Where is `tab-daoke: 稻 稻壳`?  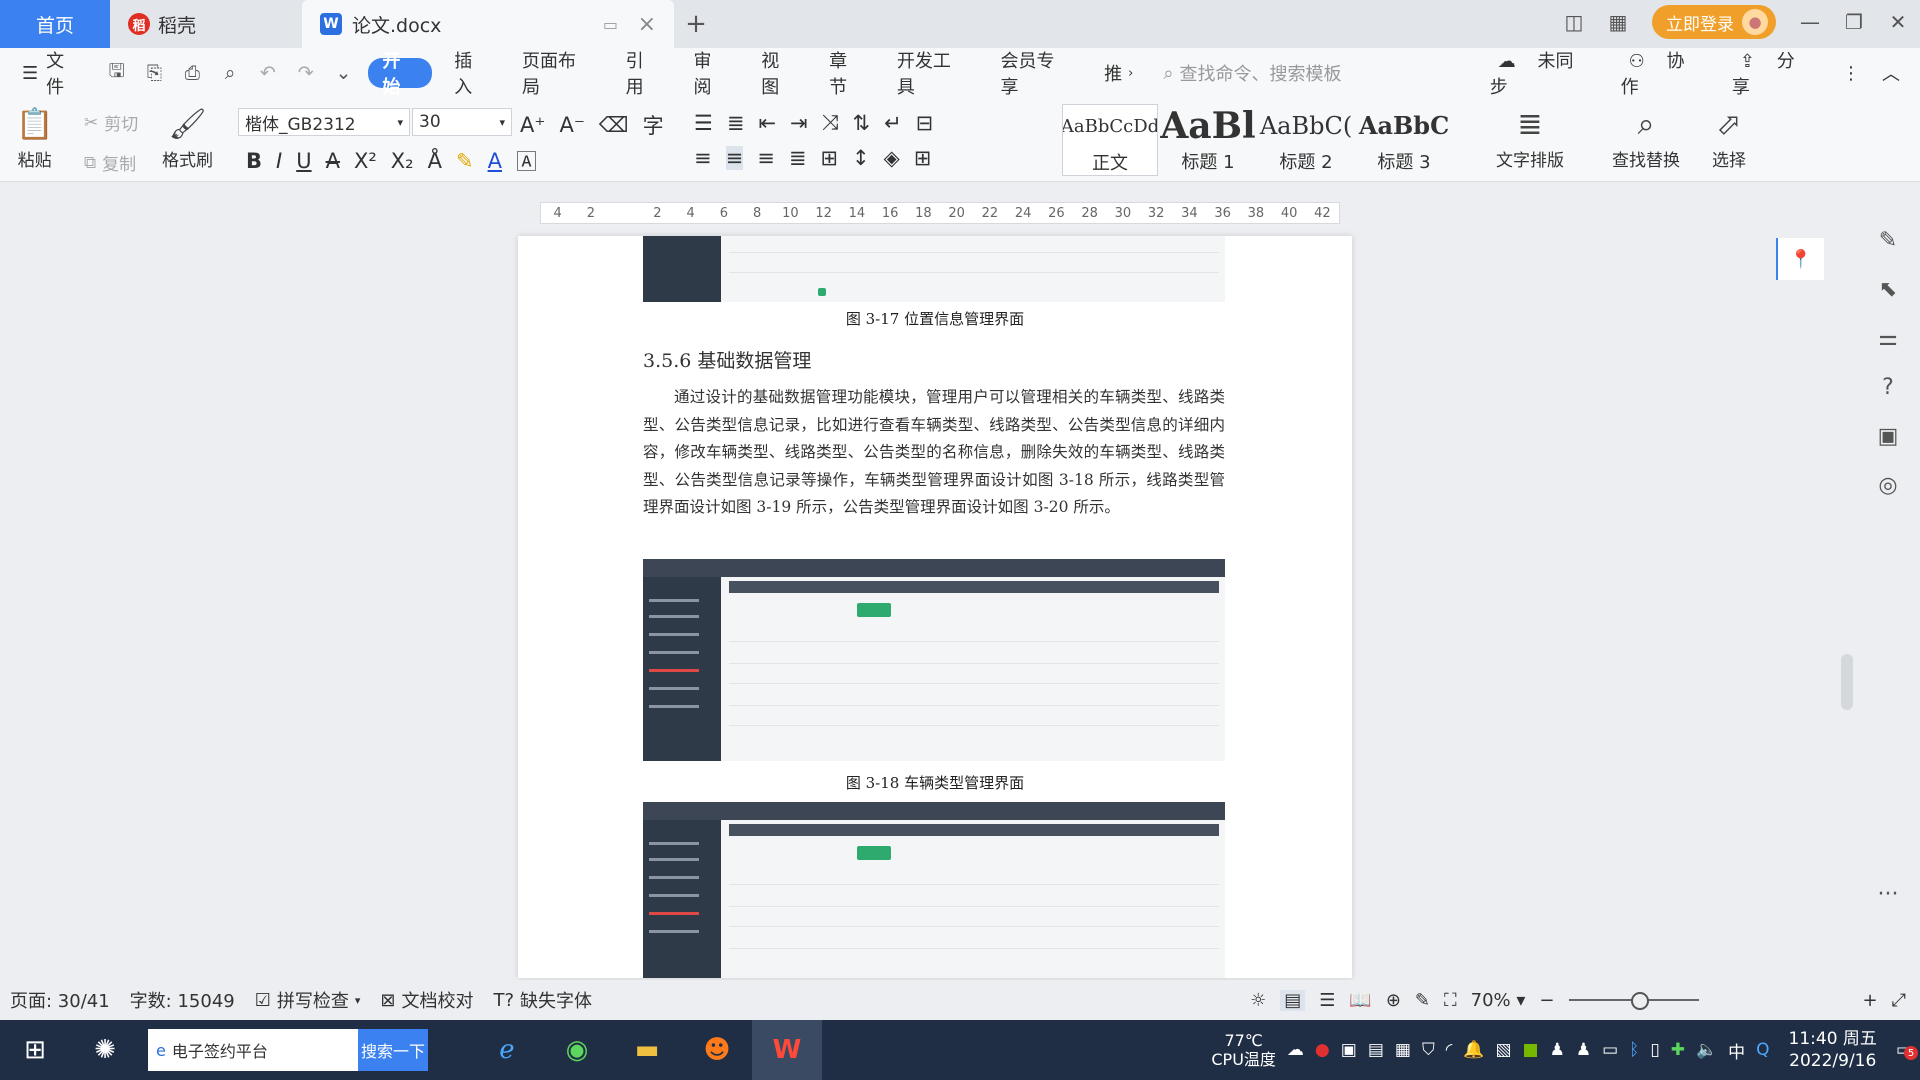
tab-daoke: 稻 稻壳 is located at coordinates (206, 24).